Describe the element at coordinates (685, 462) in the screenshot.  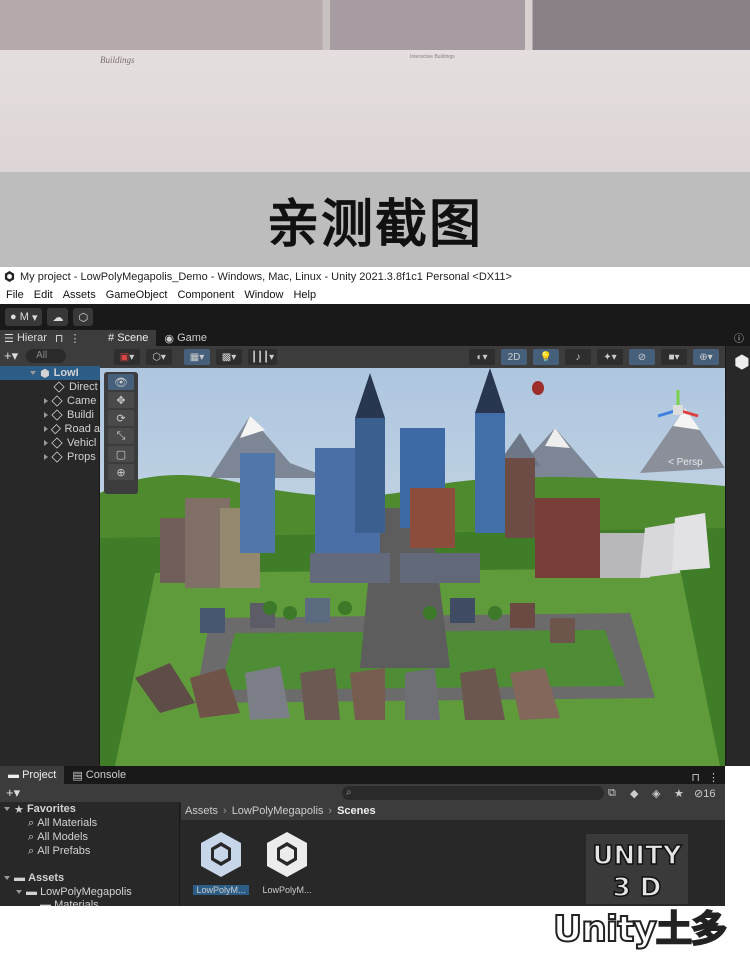
I see `persp-label: < Persp` at that location.